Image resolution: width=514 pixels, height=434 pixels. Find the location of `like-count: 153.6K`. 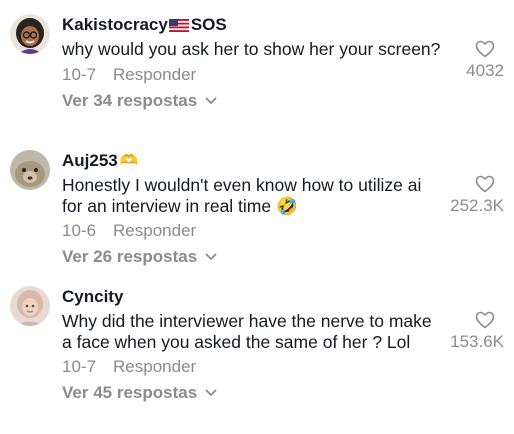

like-count: 153.6K is located at coordinates (477, 341).